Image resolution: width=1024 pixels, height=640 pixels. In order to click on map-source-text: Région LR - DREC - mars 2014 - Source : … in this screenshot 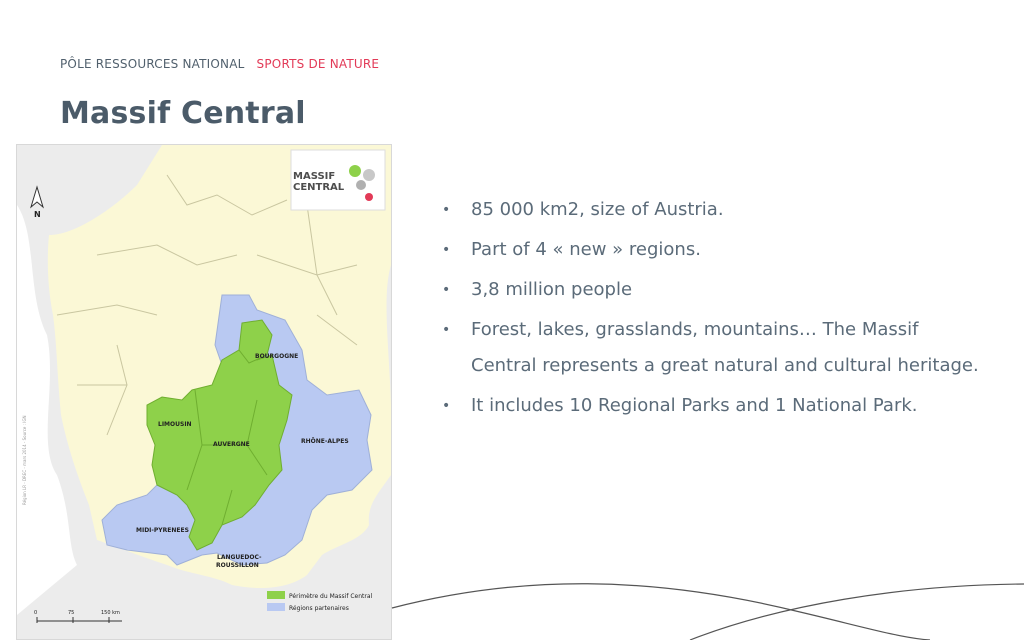, I will do `click(24, 460)`.